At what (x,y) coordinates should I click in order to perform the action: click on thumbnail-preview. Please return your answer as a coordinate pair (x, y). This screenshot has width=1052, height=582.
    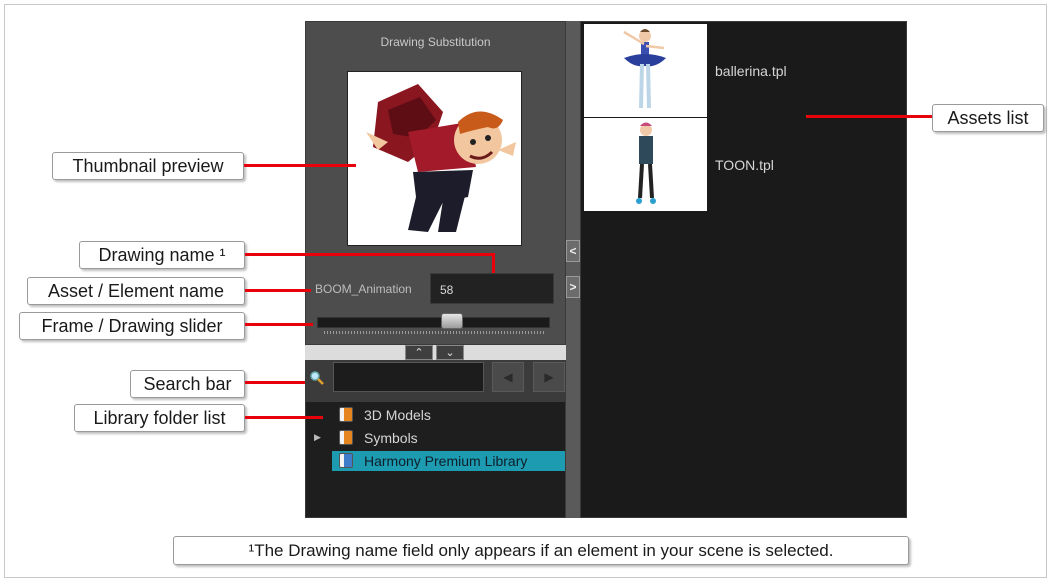
    Looking at the image, I should click on (434, 158).